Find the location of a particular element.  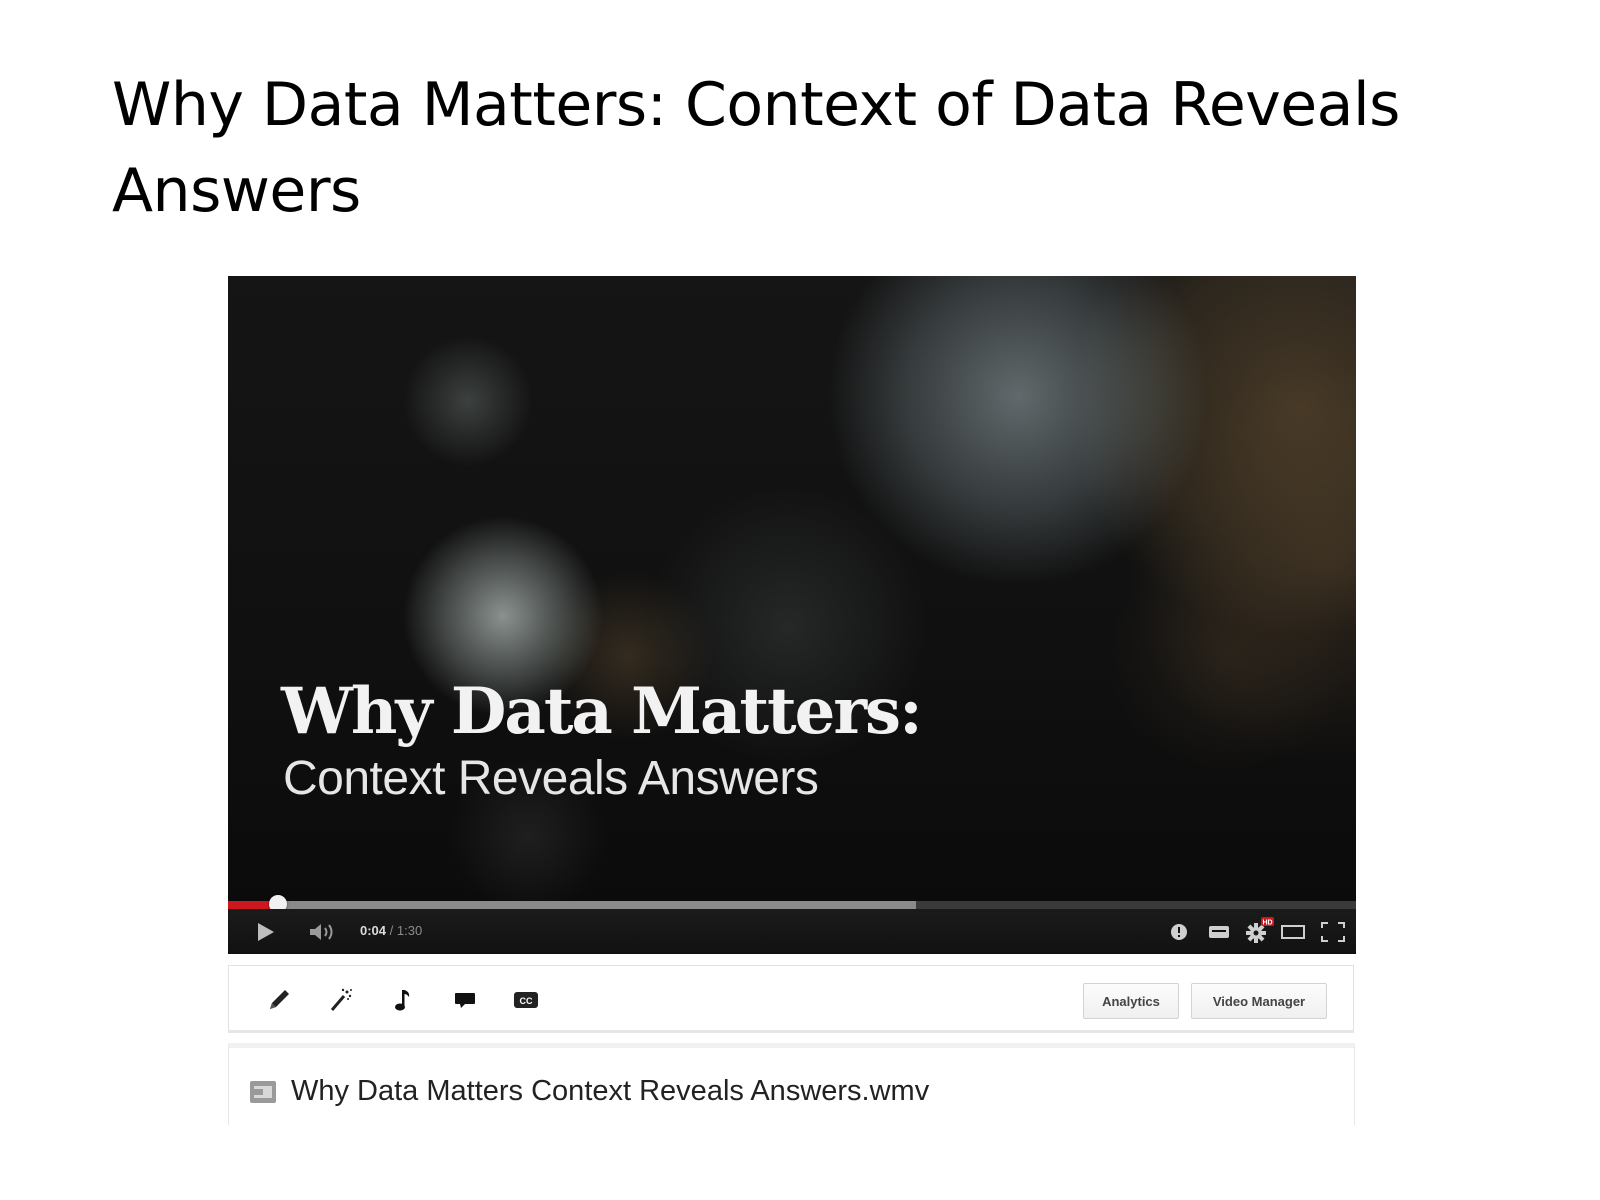

pencil-icon is located at coordinates (279, 999).